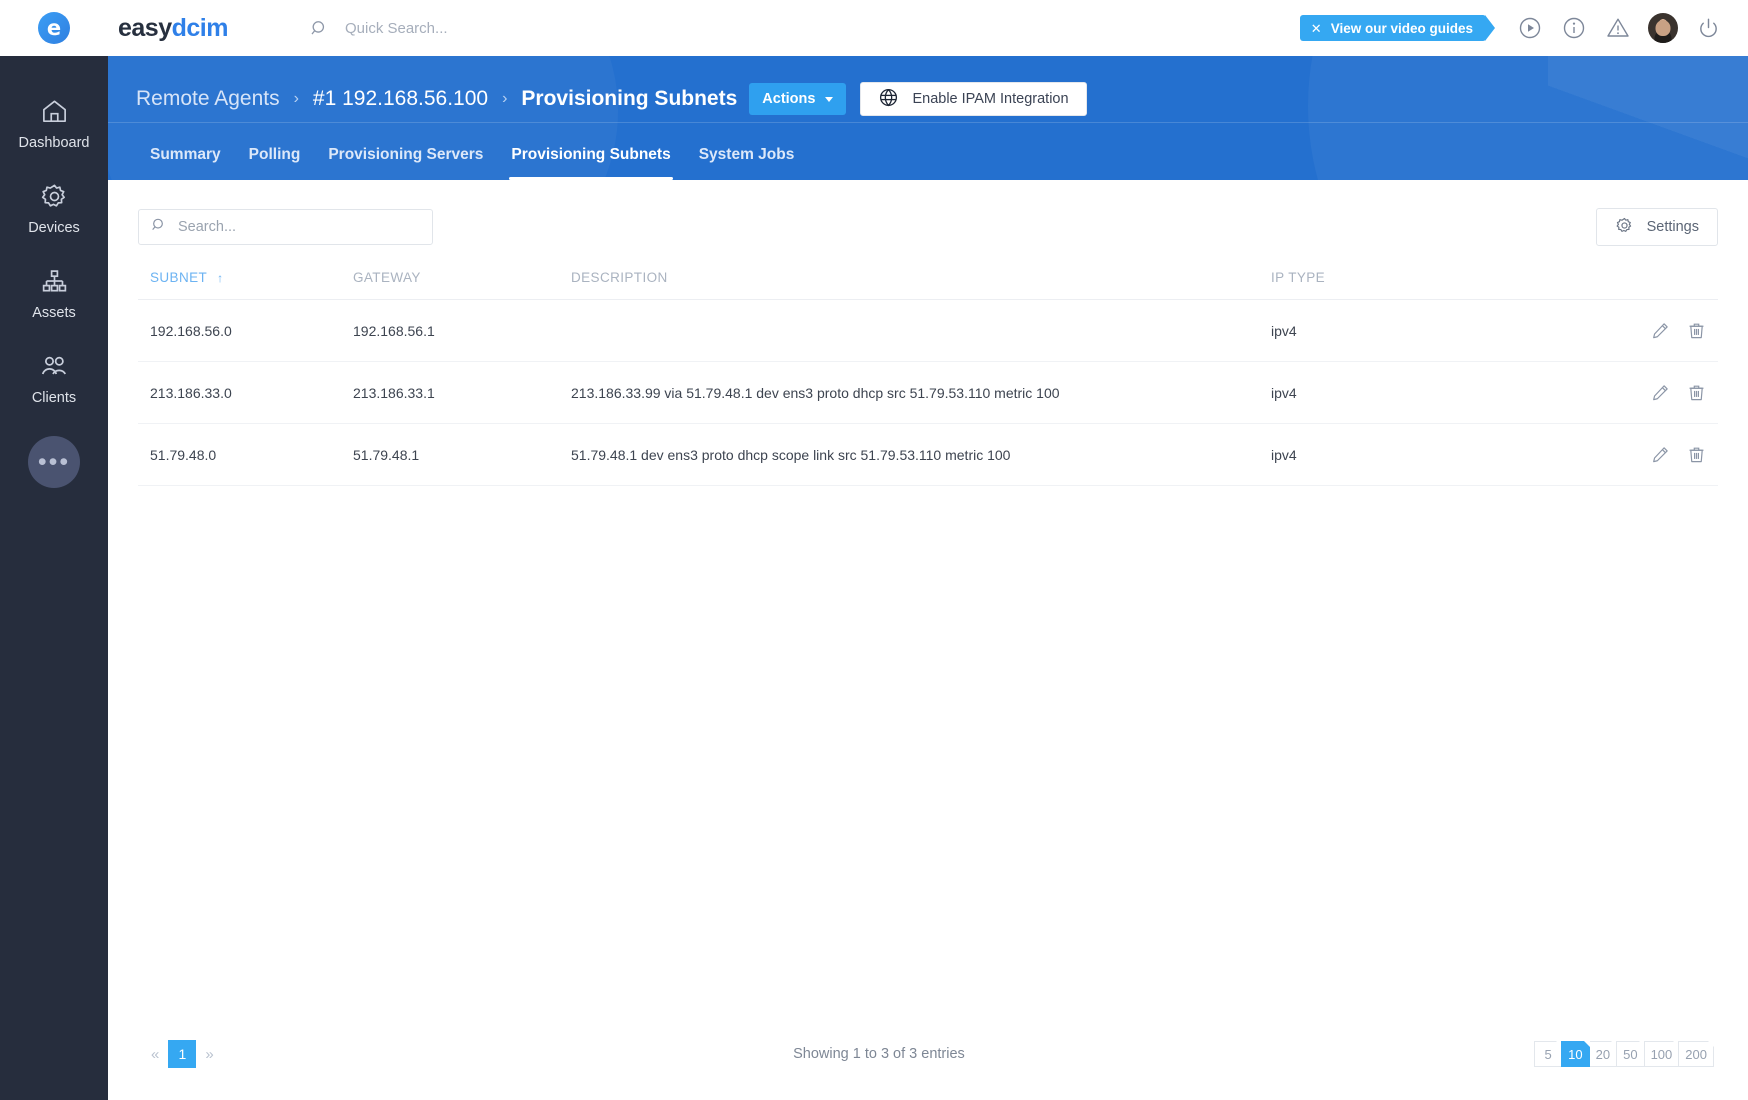 This screenshot has width=1748, height=1100. I want to click on top-bar: e easydcim ✕ View our video guides, so click(874, 28).